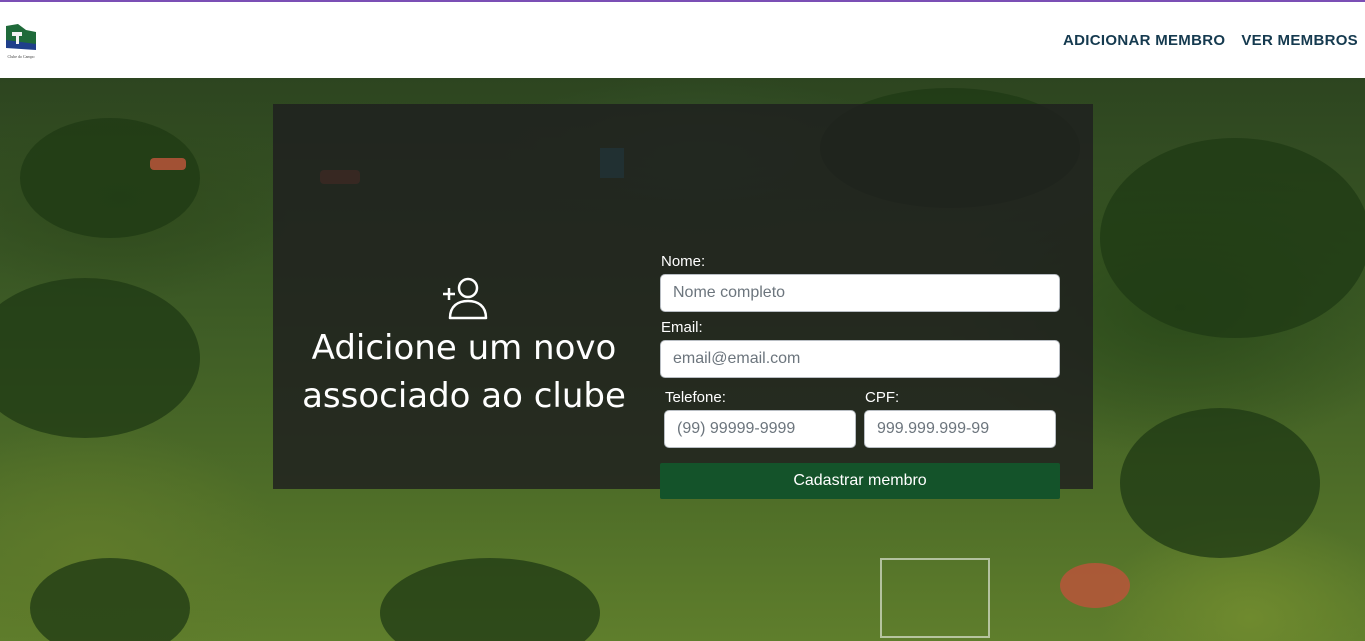  I want to click on cpf-label: CPF:, so click(882, 397).